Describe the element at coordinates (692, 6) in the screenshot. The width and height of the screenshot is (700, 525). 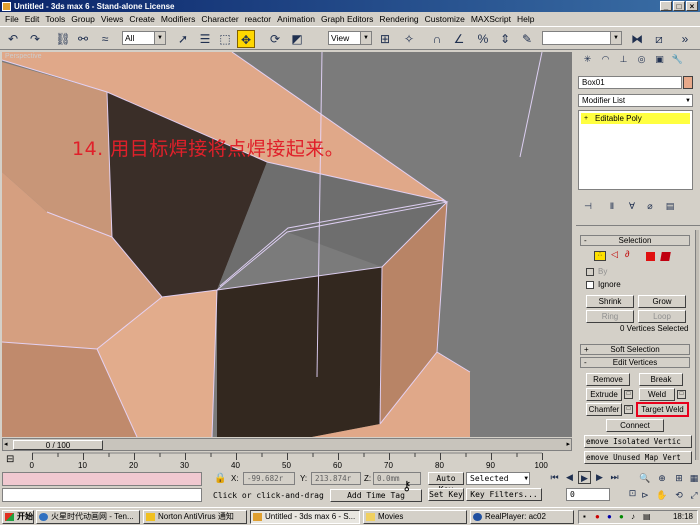
I see `close-button: ×` at that location.